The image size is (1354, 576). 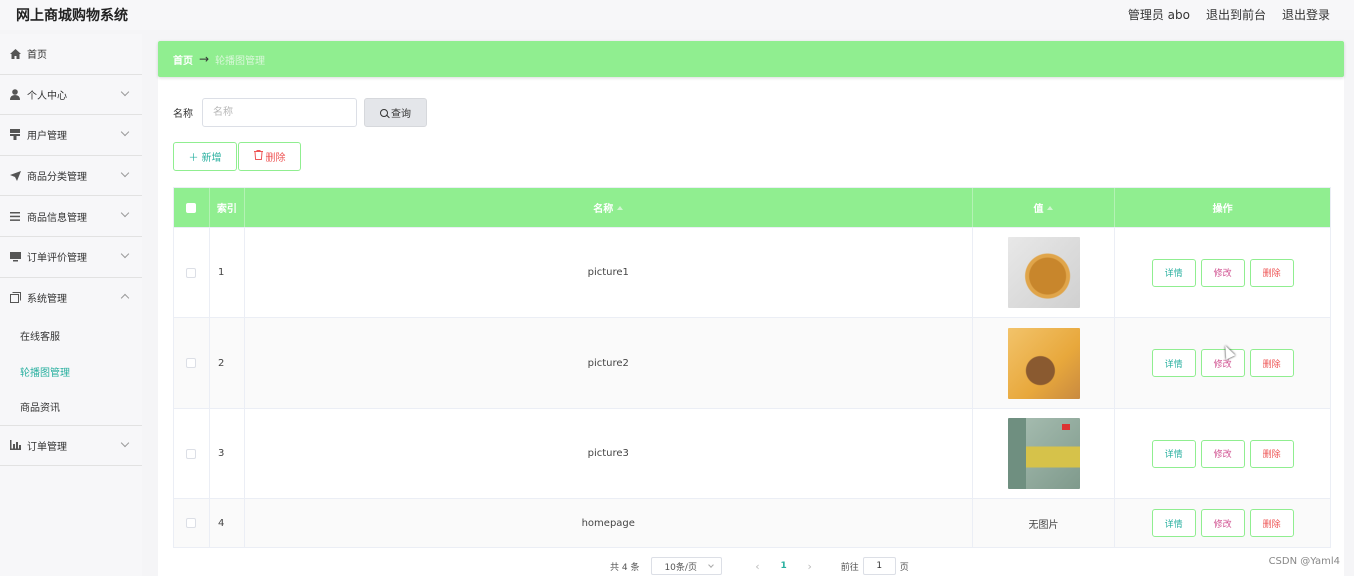 I want to click on exit-front-link: 退出到前台, so click(x=1236, y=14).